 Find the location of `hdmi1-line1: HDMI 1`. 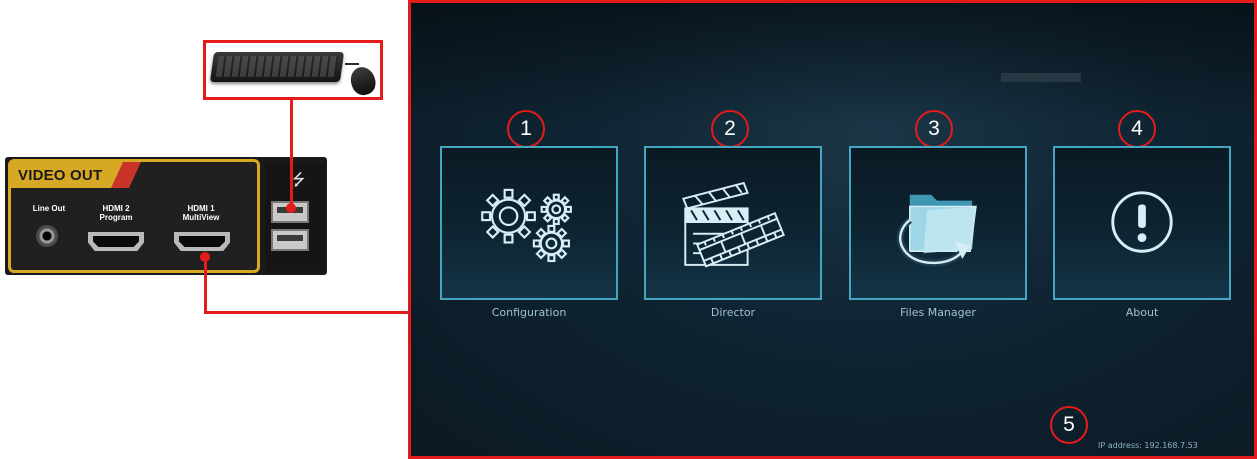

hdmi1-line1: HDMI 1 is located at coordinates (201, 208).